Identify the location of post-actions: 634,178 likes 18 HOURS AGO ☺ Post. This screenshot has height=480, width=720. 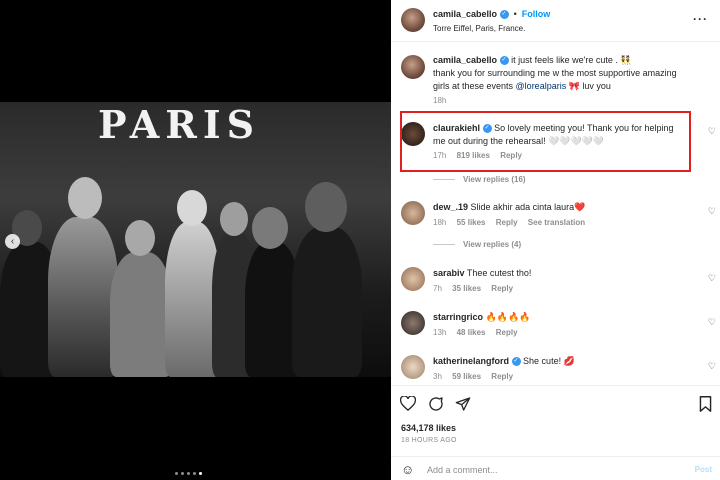
(555, 432).